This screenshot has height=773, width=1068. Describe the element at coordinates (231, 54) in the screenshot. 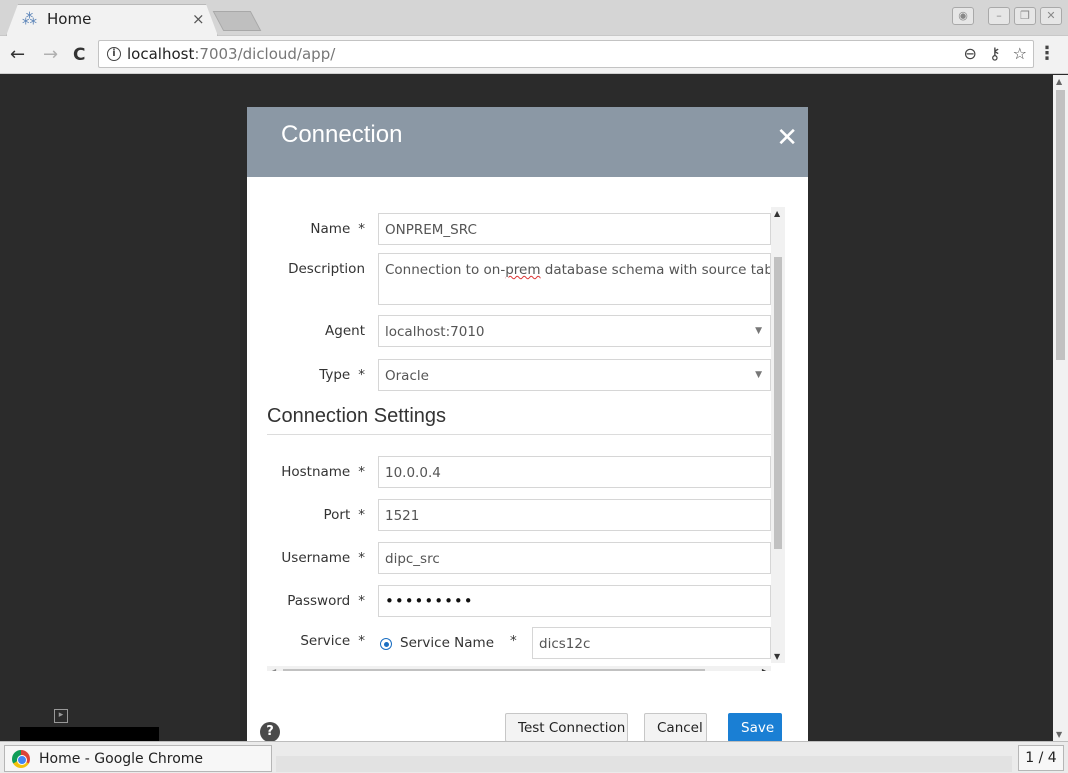

I see `url-text: localhost:7003/dicloud/app/` at that location.